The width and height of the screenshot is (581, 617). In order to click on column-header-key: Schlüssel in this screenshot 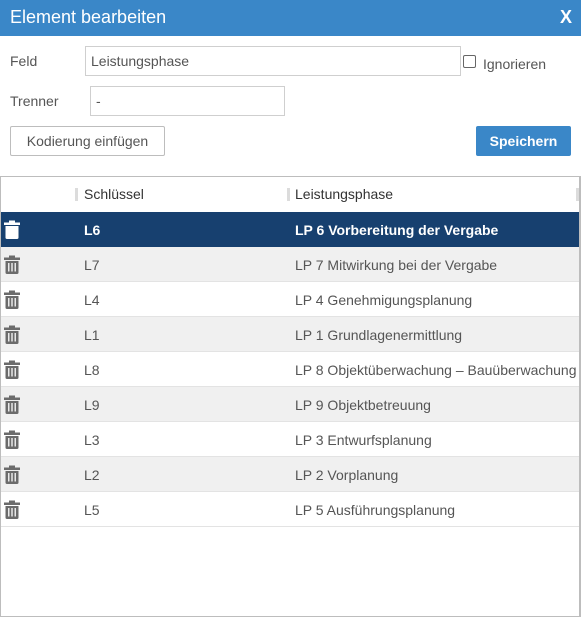, I will do `click(114, 194)`.